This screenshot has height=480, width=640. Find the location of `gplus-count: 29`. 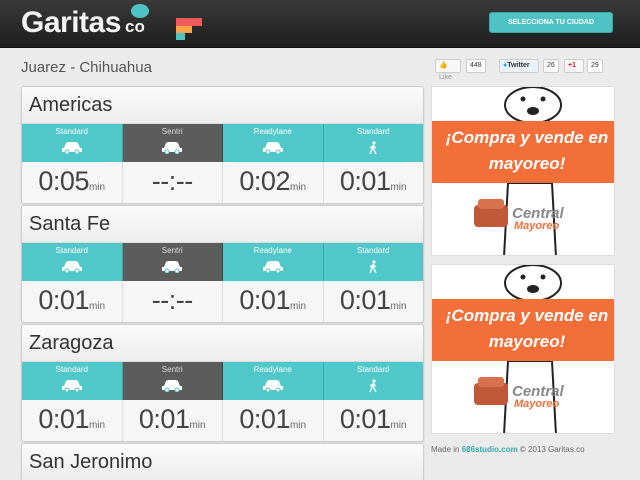

gplus-count: 29 is located at coordinates (595, 66).